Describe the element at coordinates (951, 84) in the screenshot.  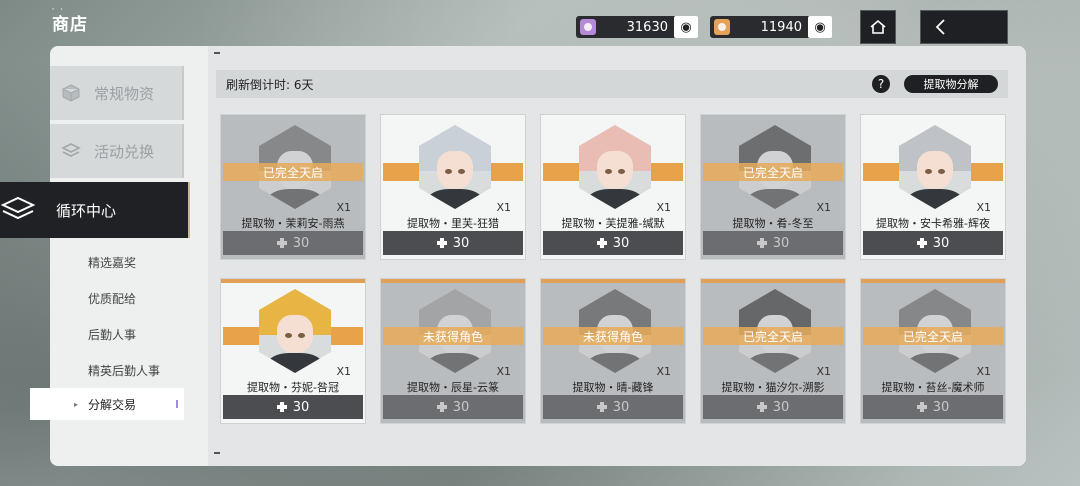
I see `decompose-extracts-button: 提取物分解` at that location.